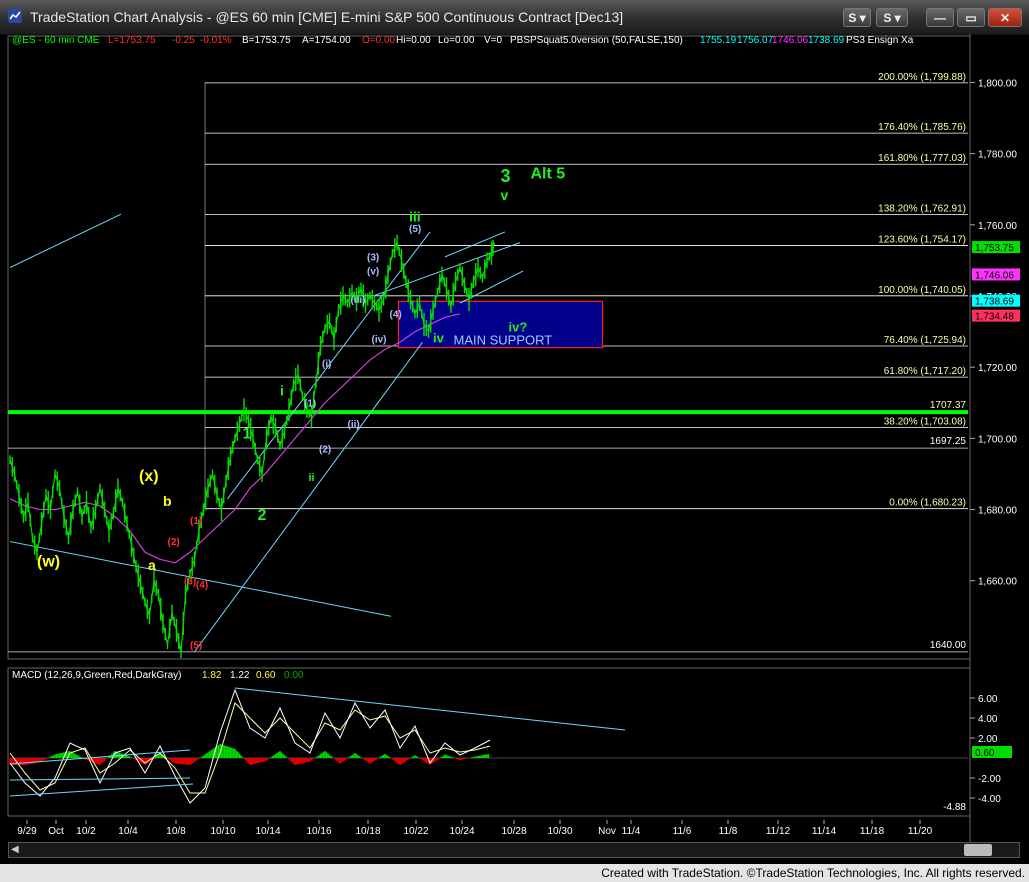  I want to click on macd-bottom-label: -4.88, so click(954, 807).